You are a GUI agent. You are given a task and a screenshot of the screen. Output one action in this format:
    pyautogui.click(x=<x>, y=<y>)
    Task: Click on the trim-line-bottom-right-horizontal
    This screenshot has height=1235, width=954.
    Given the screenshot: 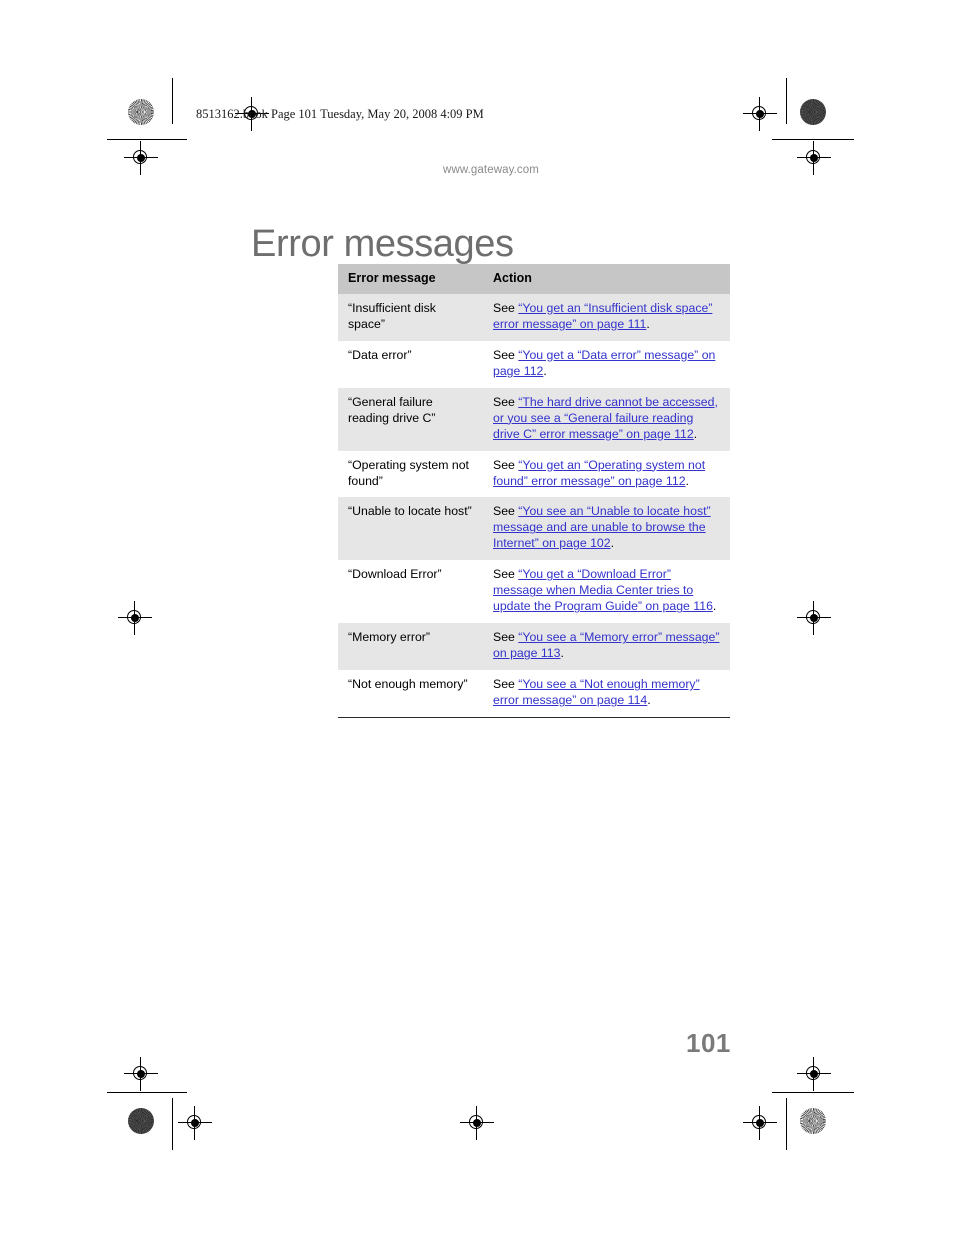 What is the action you would take?
    pyautogui.click(x=813, y=1092)
    